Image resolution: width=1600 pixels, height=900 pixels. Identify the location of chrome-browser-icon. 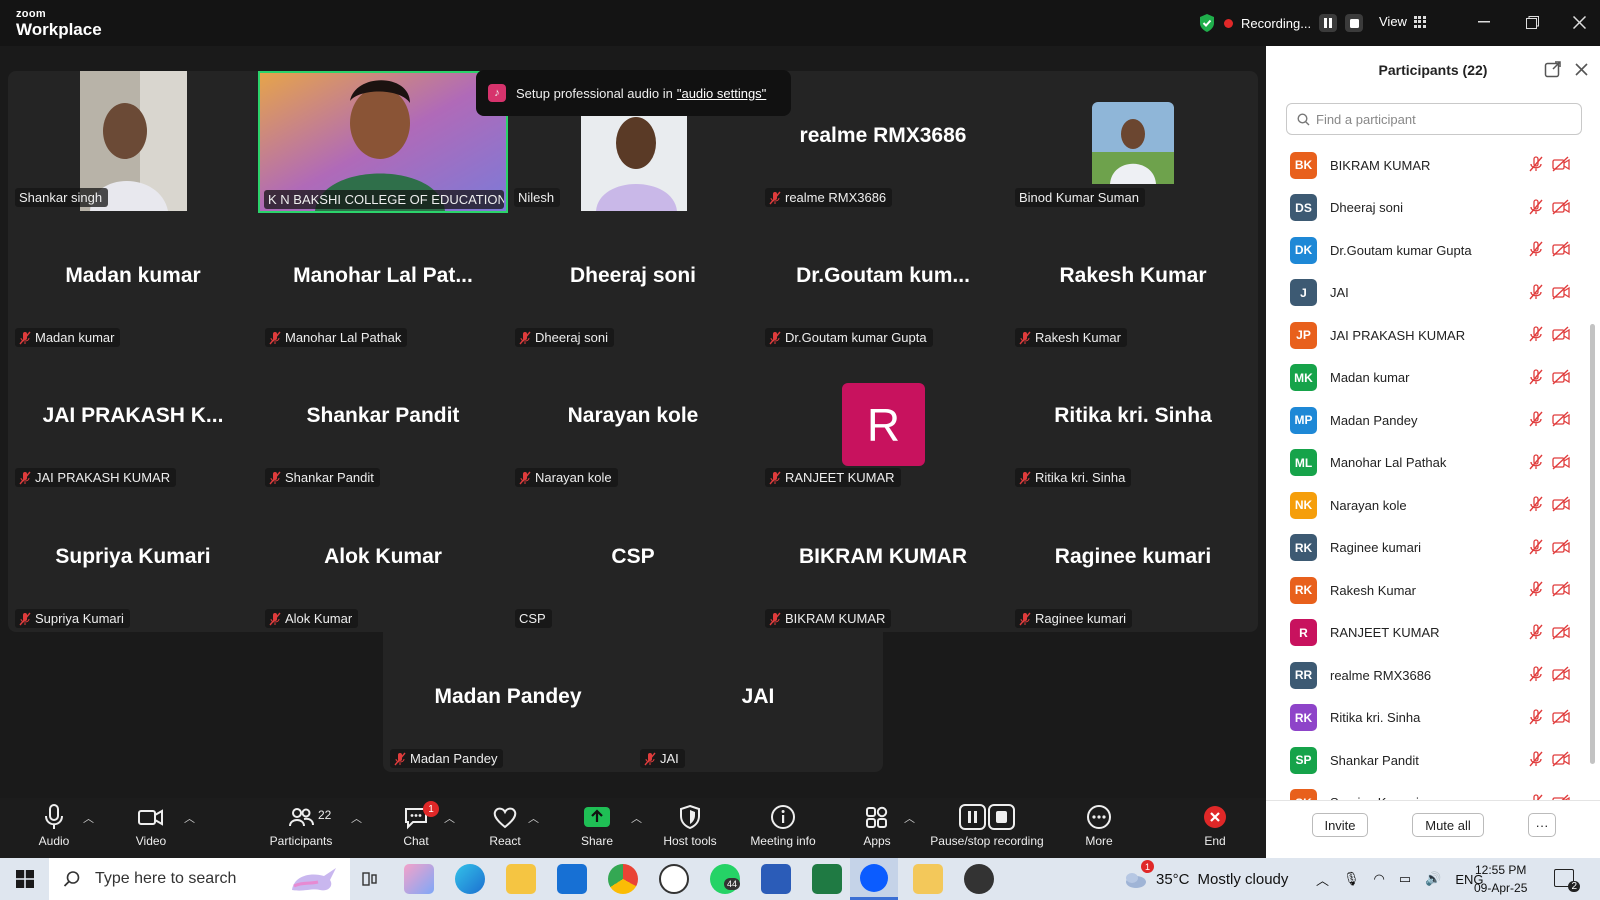
(623, 879).